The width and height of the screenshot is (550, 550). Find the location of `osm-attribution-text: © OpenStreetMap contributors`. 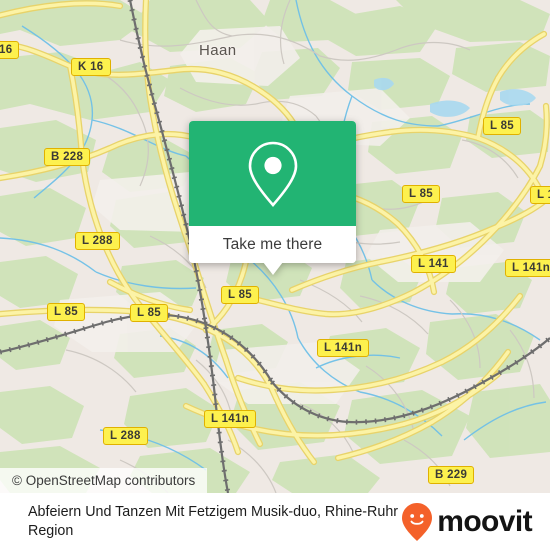

osm-attribution-text: © OpenStreetMap contributors is located at coordinates (104, 480).